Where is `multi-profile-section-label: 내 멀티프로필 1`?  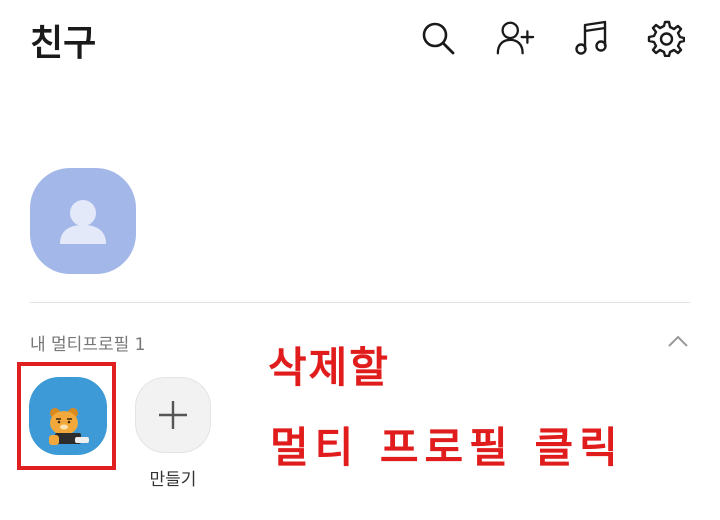 multi-profile-section-label: 내 멀티프로필 1 is located at coordinates (88, 345).